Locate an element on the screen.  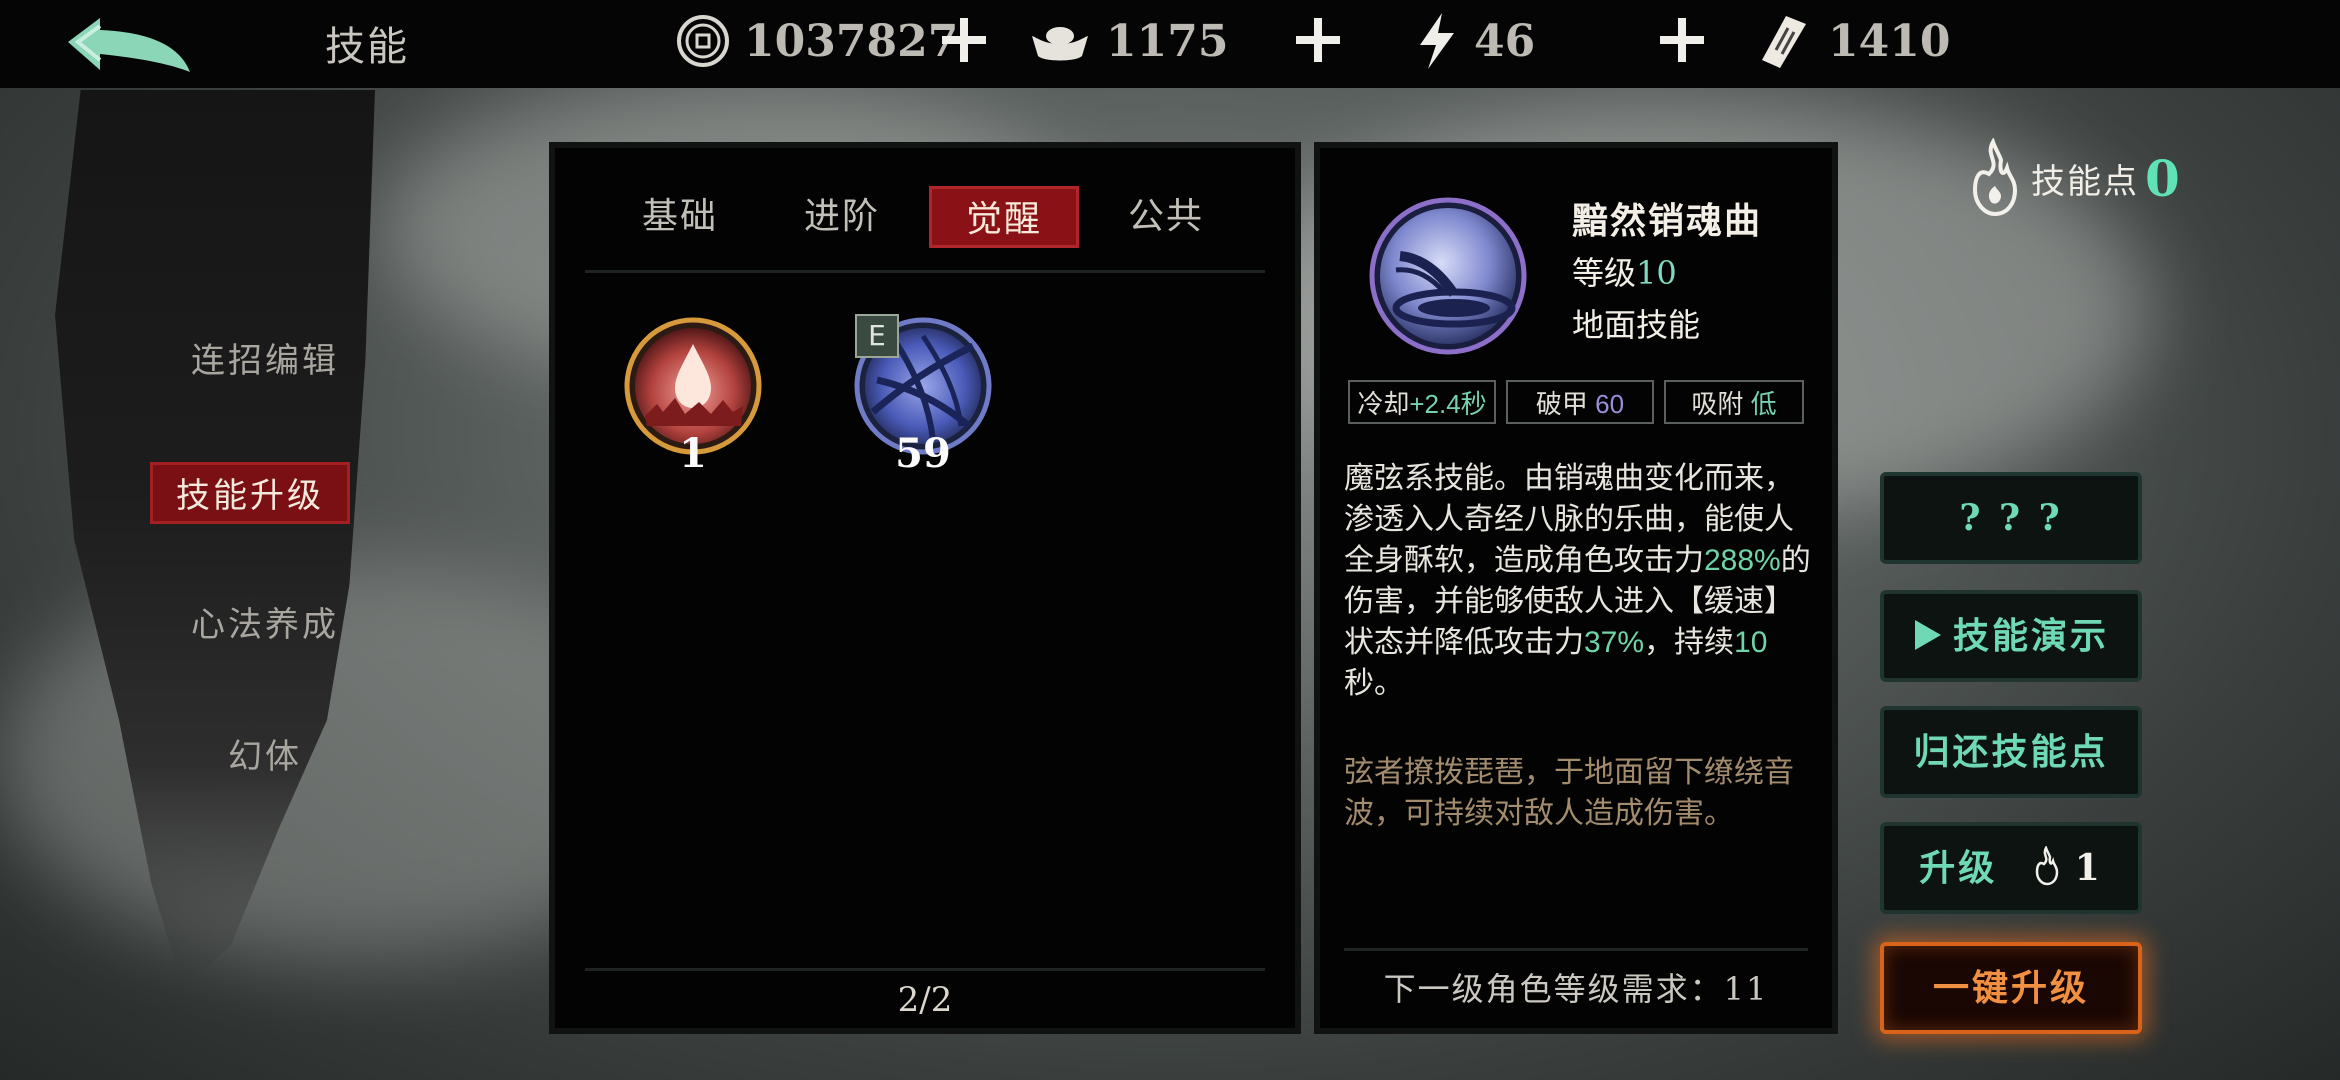
page-title: 技能 is located at coordinates (367, 47).